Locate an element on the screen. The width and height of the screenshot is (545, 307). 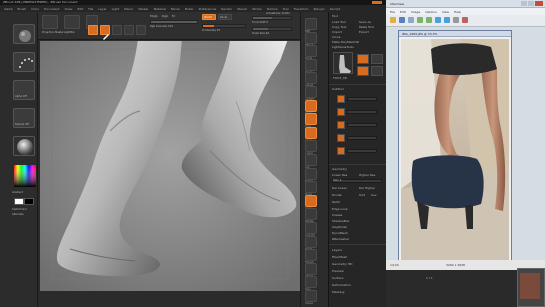
shelf-button-zoom is located at coordinates (311, 64).